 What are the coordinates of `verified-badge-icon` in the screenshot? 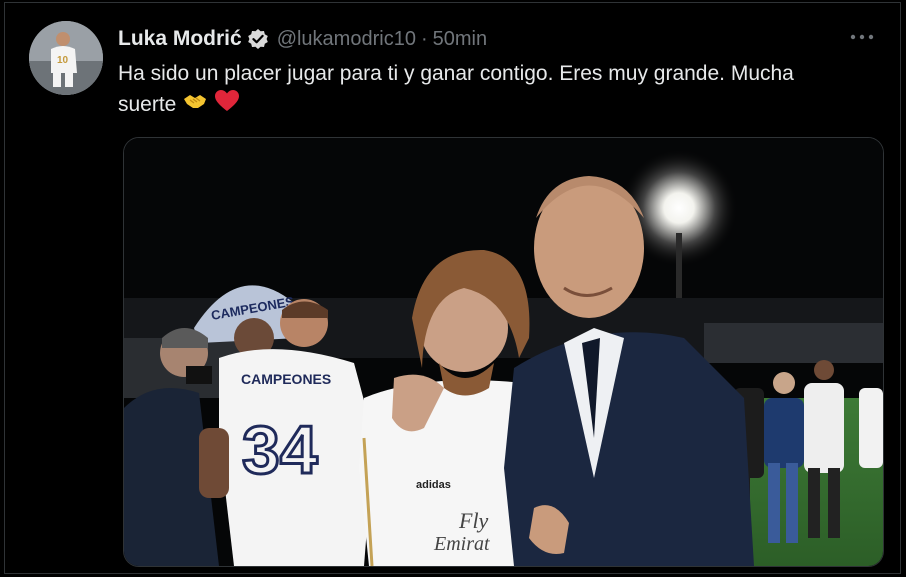 It's located at (258, 39).